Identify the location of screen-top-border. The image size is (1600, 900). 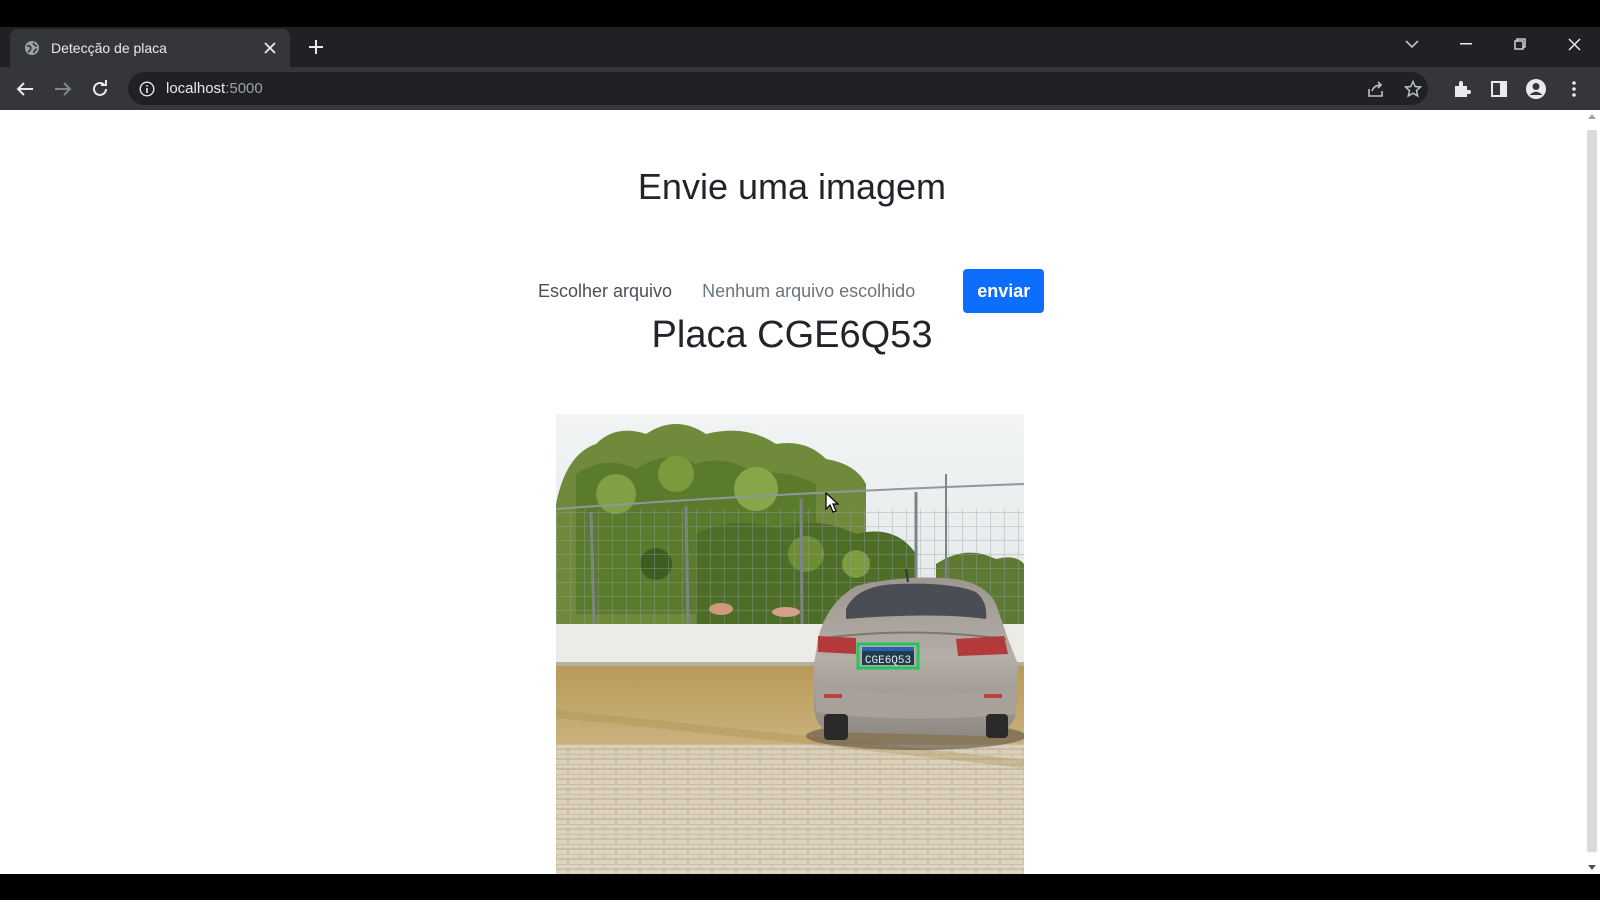
(800, 13).